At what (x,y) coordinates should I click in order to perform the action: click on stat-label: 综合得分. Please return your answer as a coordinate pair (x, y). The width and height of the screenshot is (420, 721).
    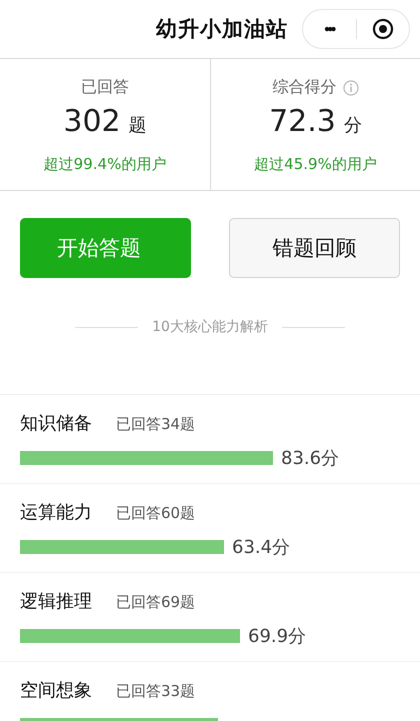
    Looking at the image, I should click on (304, 87).